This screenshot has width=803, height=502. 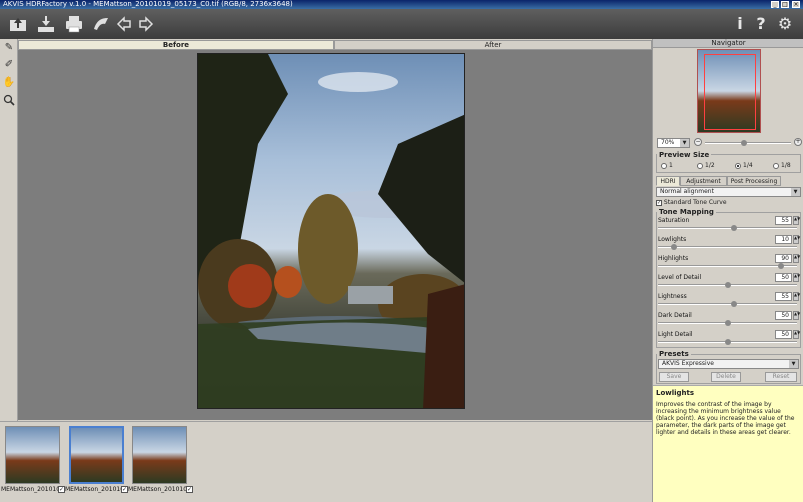 I want to click on hand-icon: ✋, so click(x=9, y=83).